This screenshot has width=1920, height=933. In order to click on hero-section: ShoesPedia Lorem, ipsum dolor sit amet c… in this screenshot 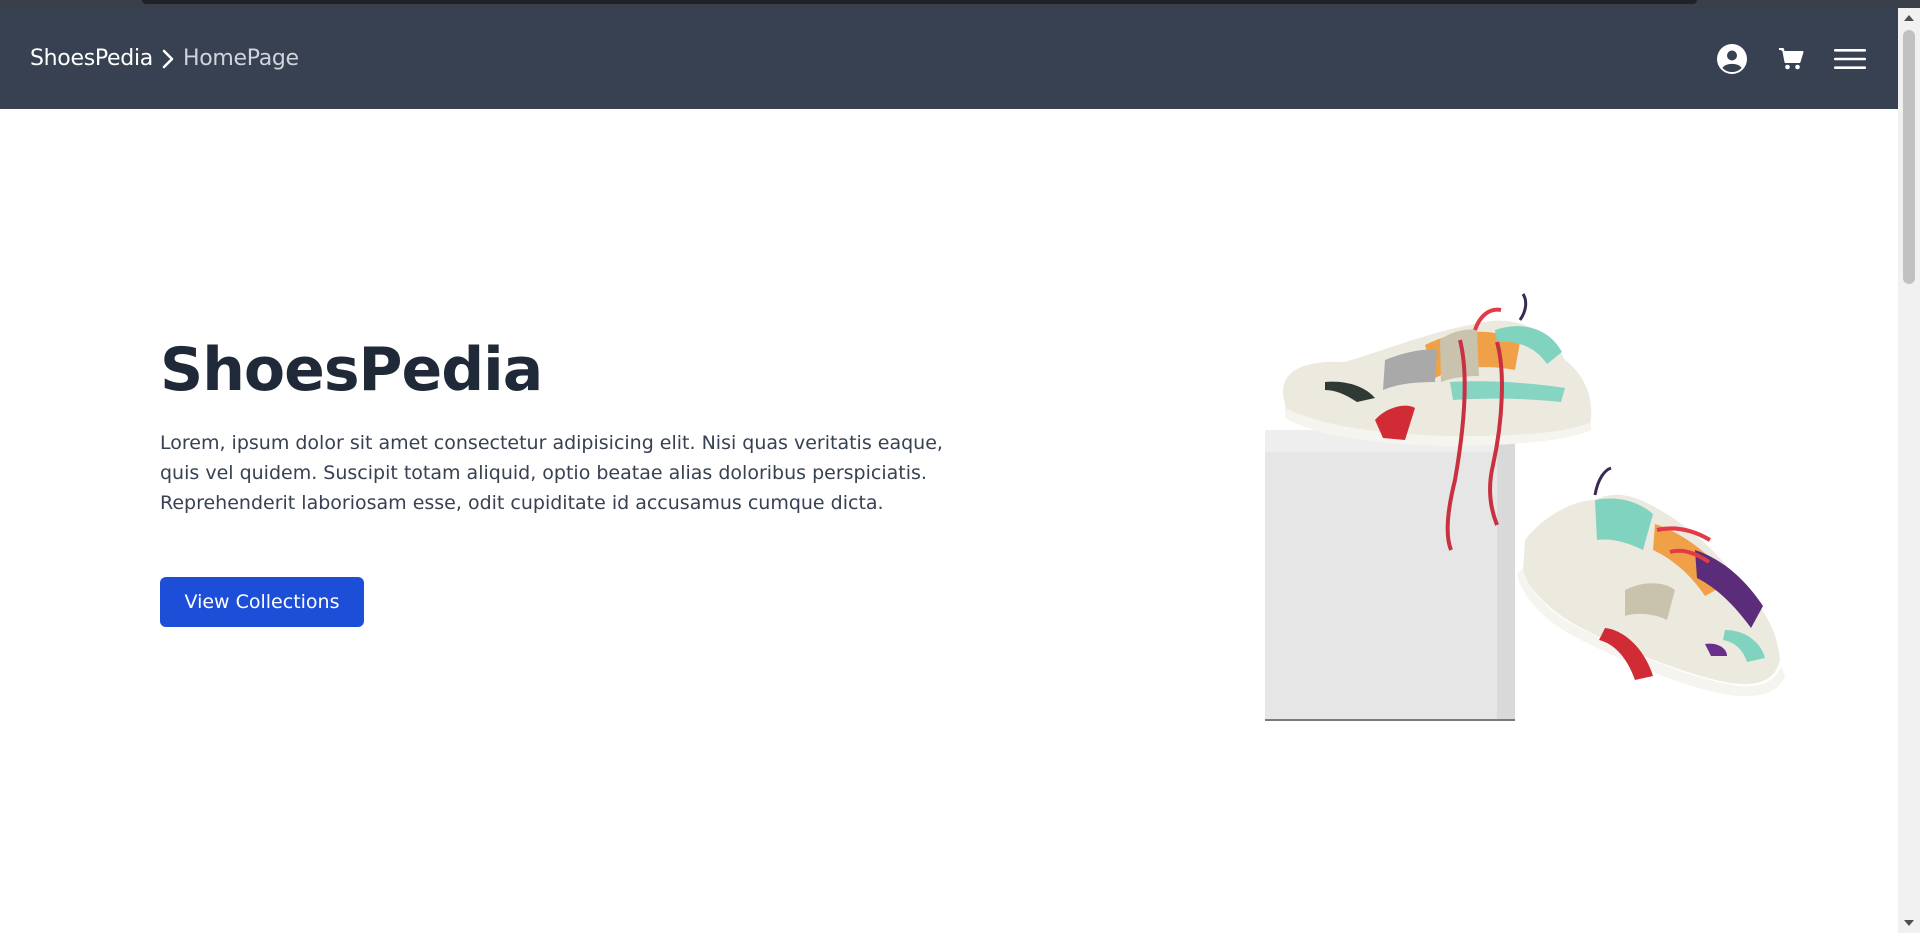, I will do `click(570, 424)`.